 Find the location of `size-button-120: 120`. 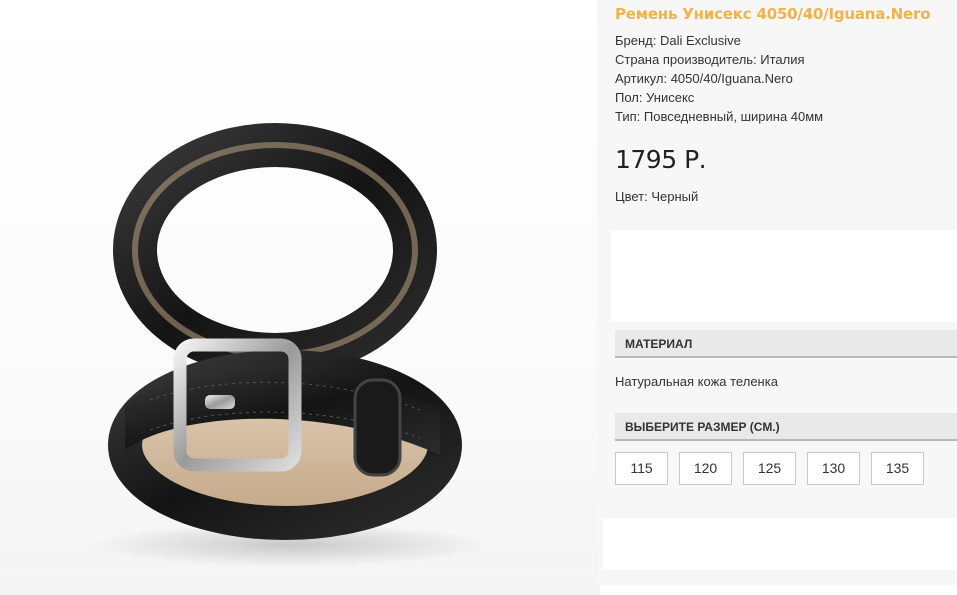

size-button-120: 120 is located at coordinates (705, 468).